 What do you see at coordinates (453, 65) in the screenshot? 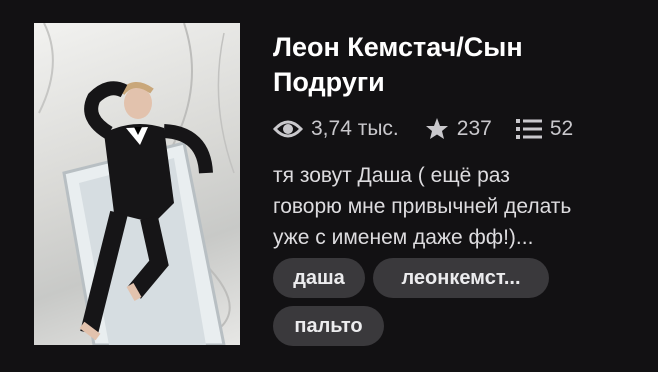
I see `story-title: Леон Кемстач/Сын Подруги` at bounding box center [453, 65].